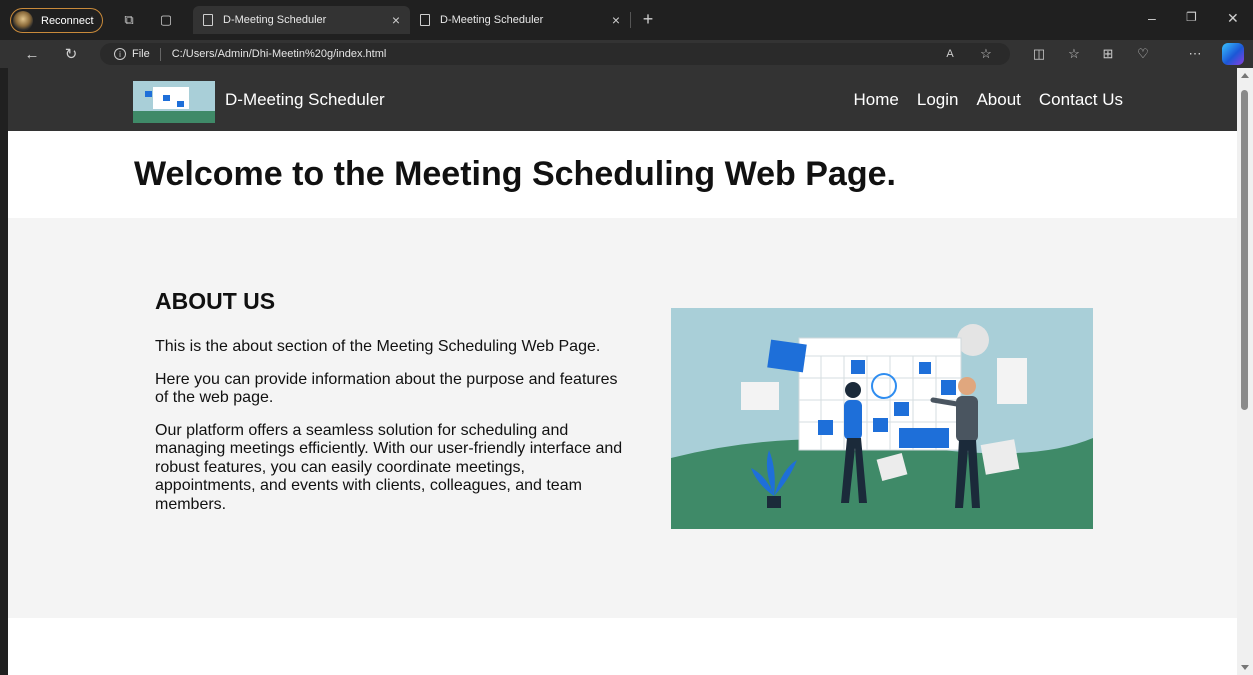 This screenshot has width=1253, height=675. I want to click on page-scrollbar, so click(1245, 371).